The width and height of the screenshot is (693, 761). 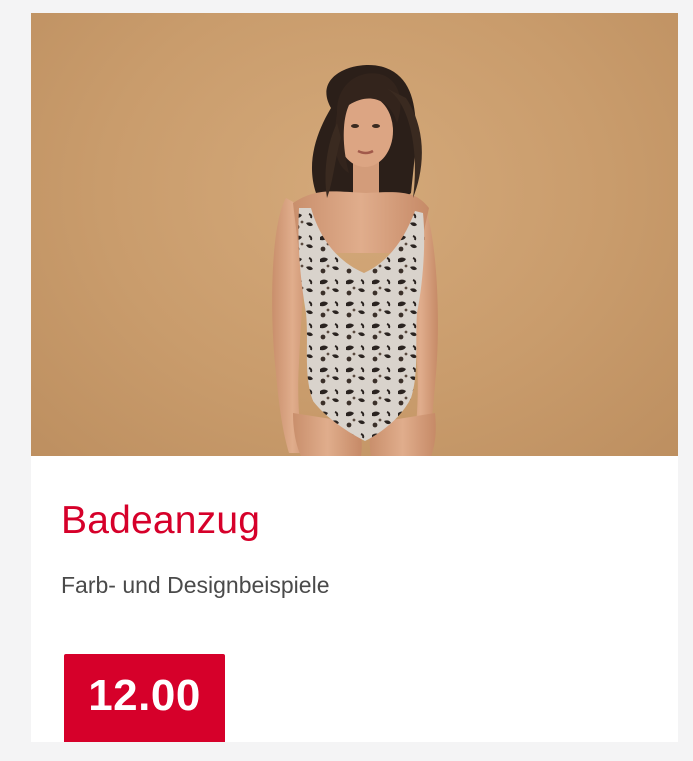 What do you see at coordinates (195, 585) in the screenshot?
I see `product-subtitle: Farb- und Designbeispiele` at bounding box center [195, 585].